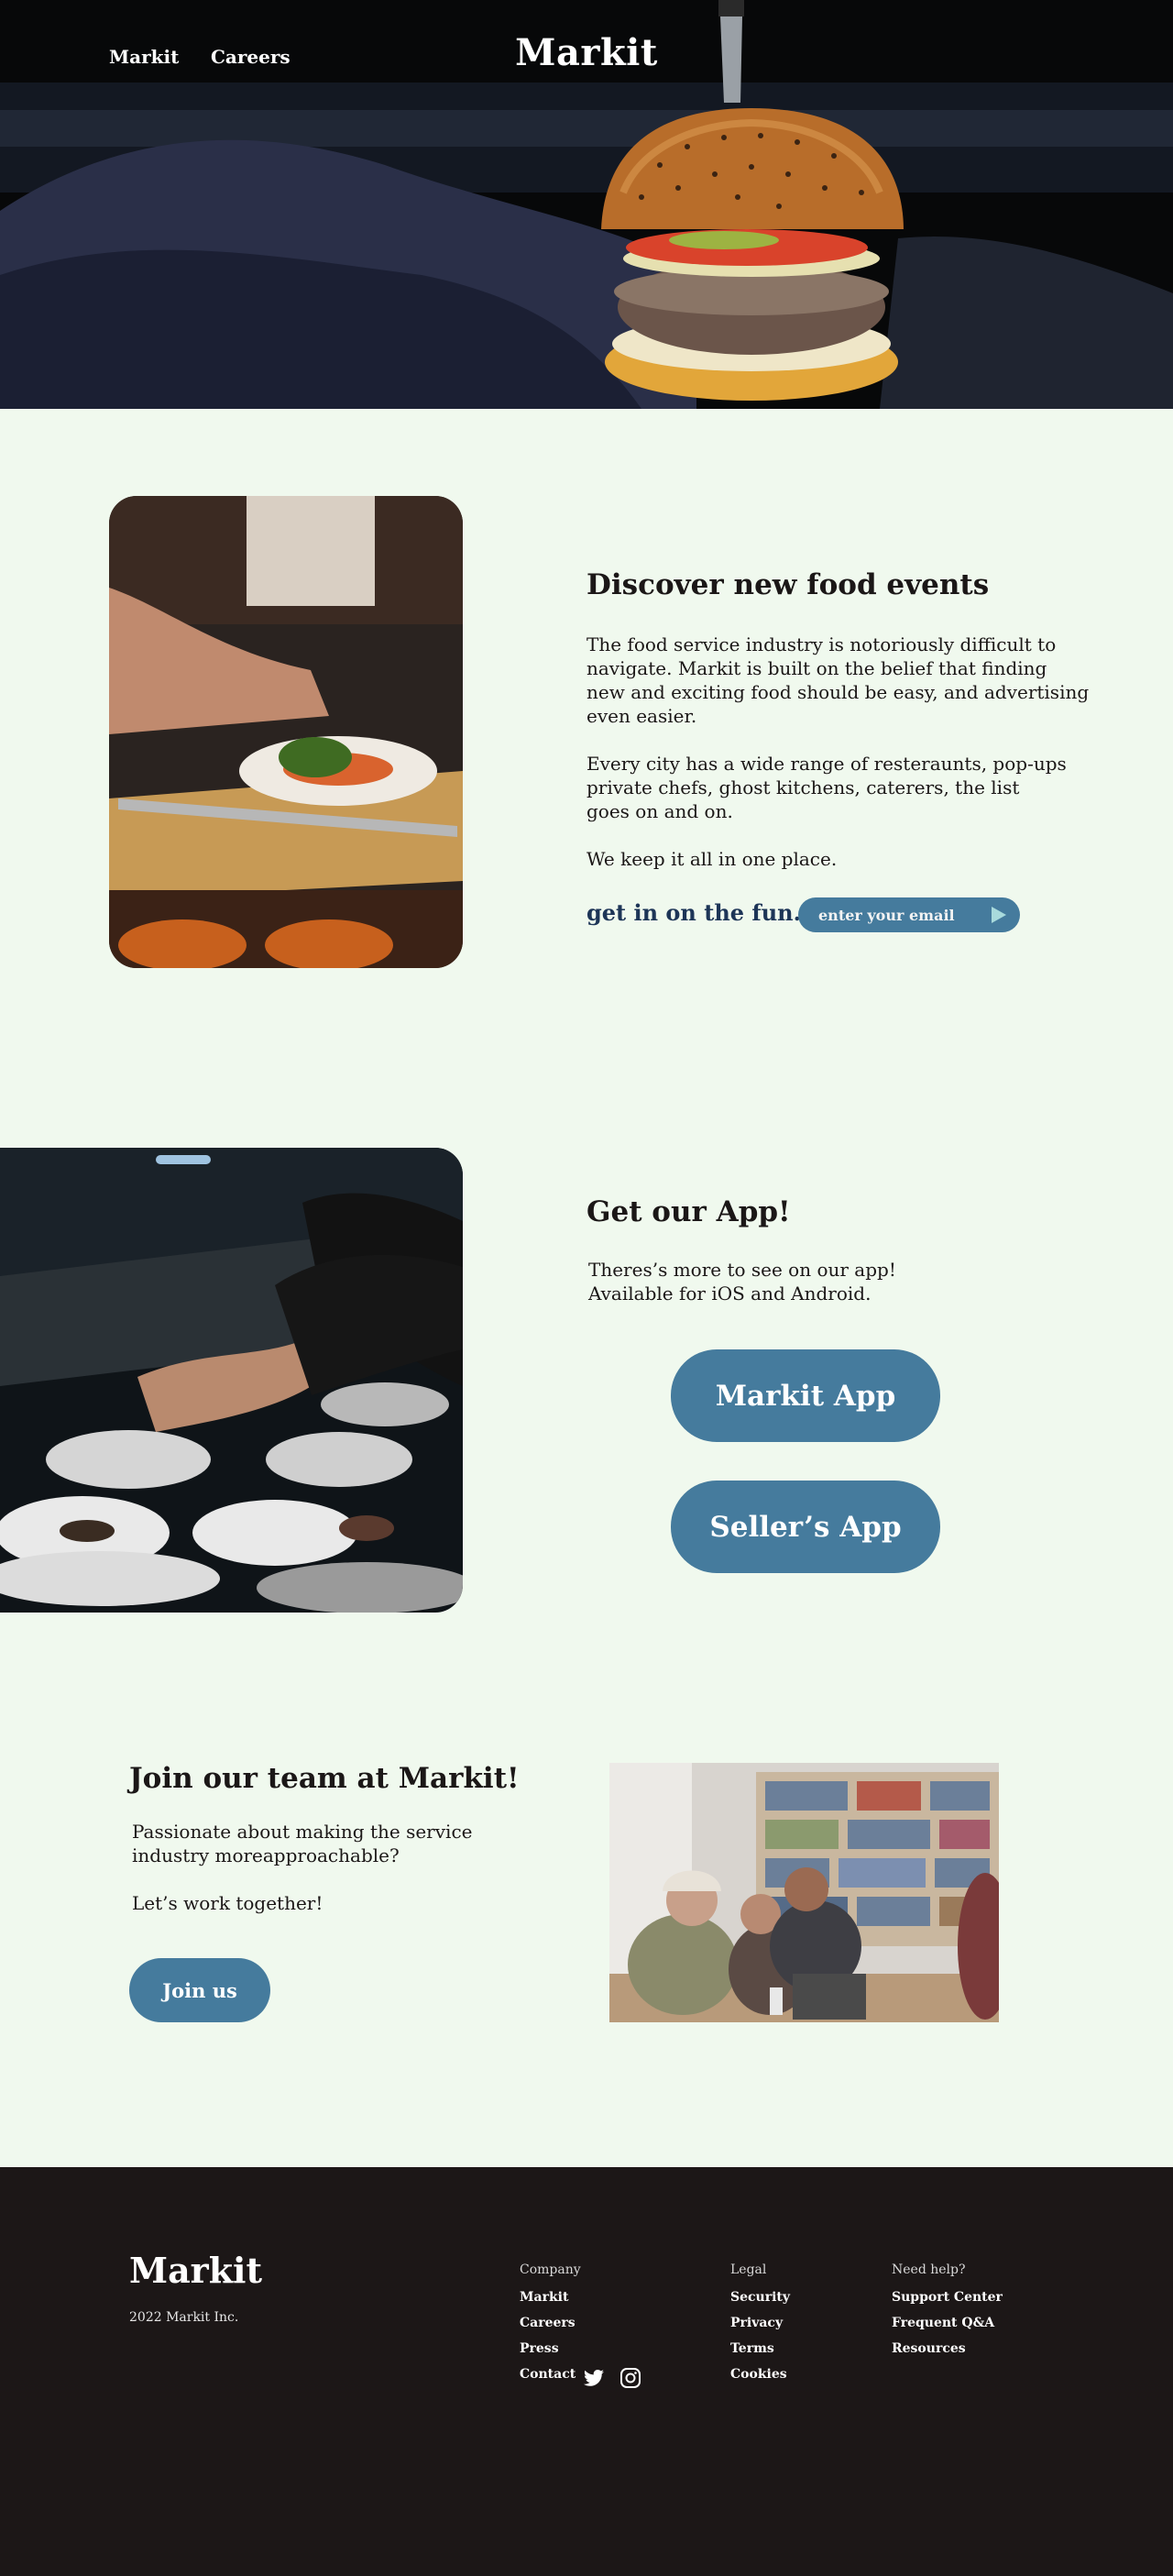 This screenshot has width=1173, height=2576. What do you see at coordinates (302, 1832) in the screenshot?
I see `join-line: Passionate about making the service` at bounding box center [302, 1832].